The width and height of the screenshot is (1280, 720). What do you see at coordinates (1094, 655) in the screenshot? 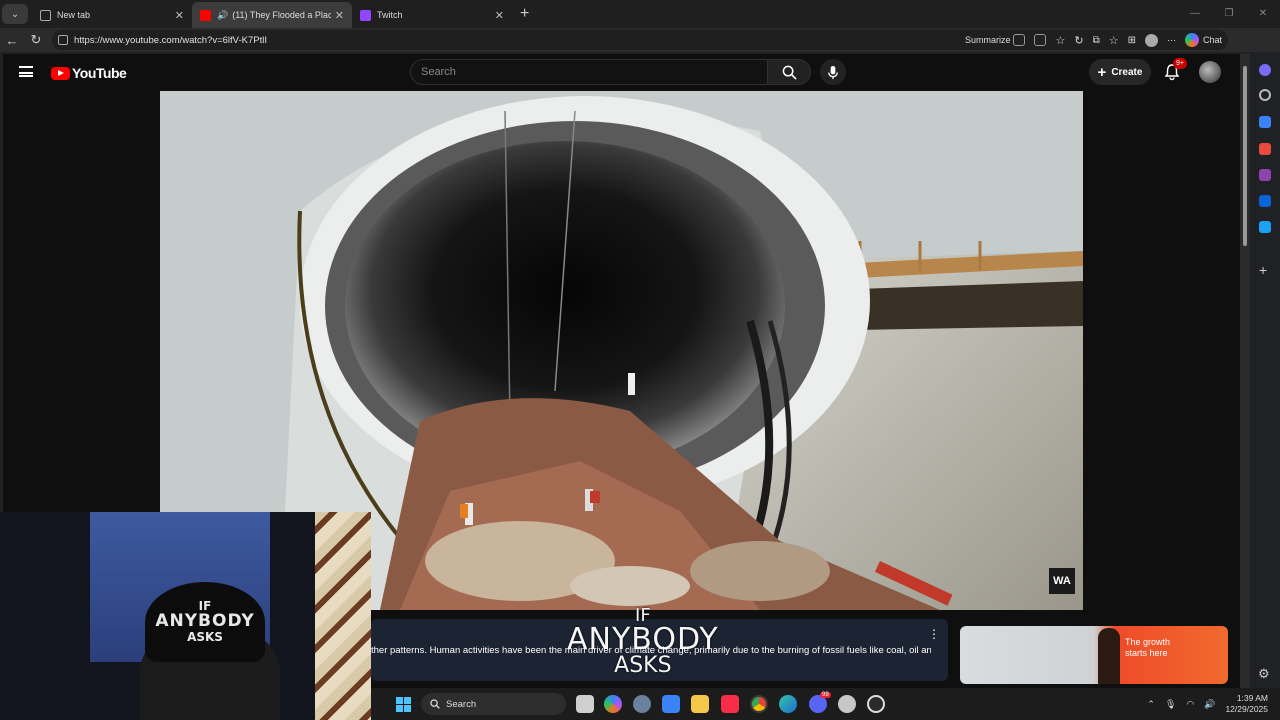
I see `ad-card: The growth starts here` at bounding box center [1094, 655].